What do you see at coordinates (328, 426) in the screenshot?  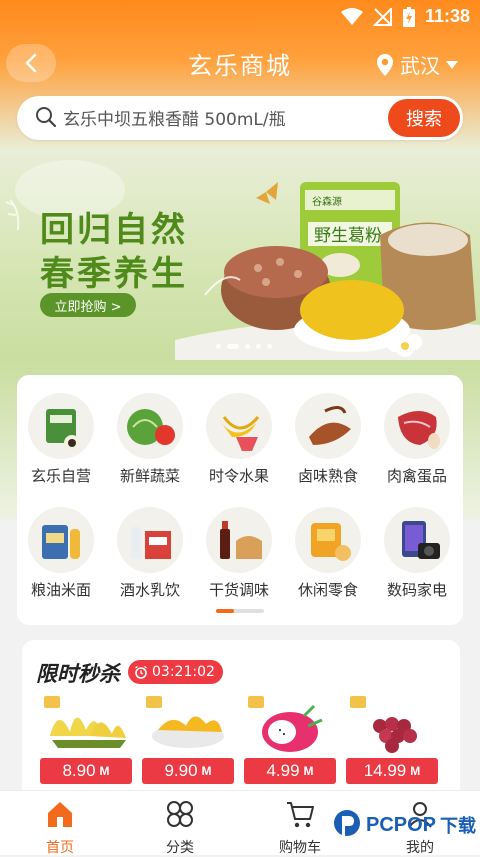 I see `cooked-food-icon` at bounding box center [328, 426].